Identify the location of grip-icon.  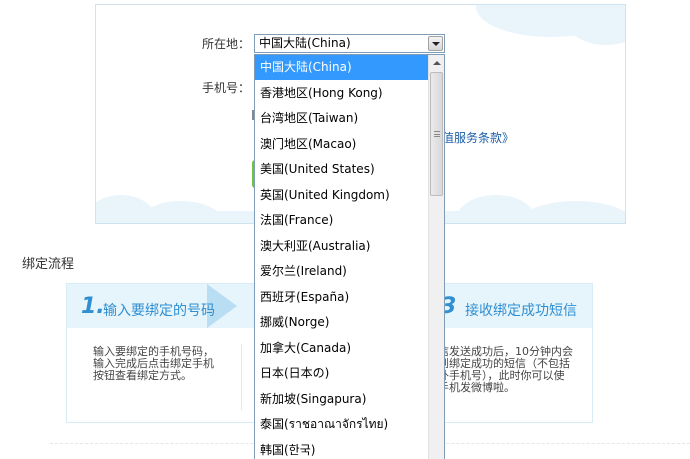
(437, 134).